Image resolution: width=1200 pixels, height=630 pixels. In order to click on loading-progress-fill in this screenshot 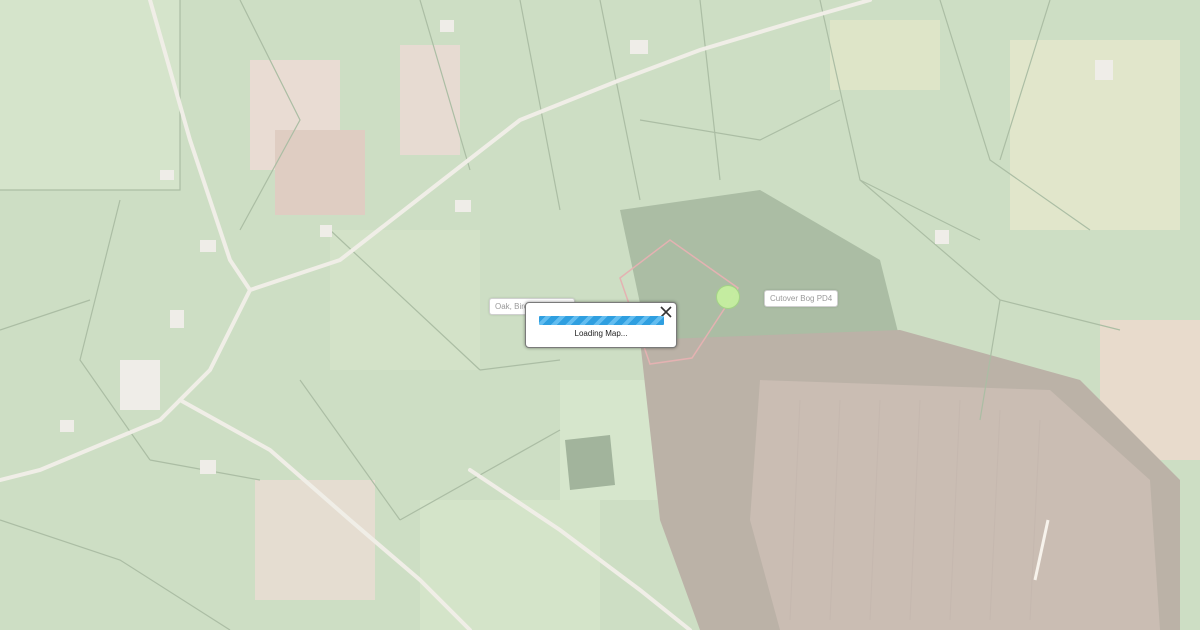, I will do `click(601, 320)`.